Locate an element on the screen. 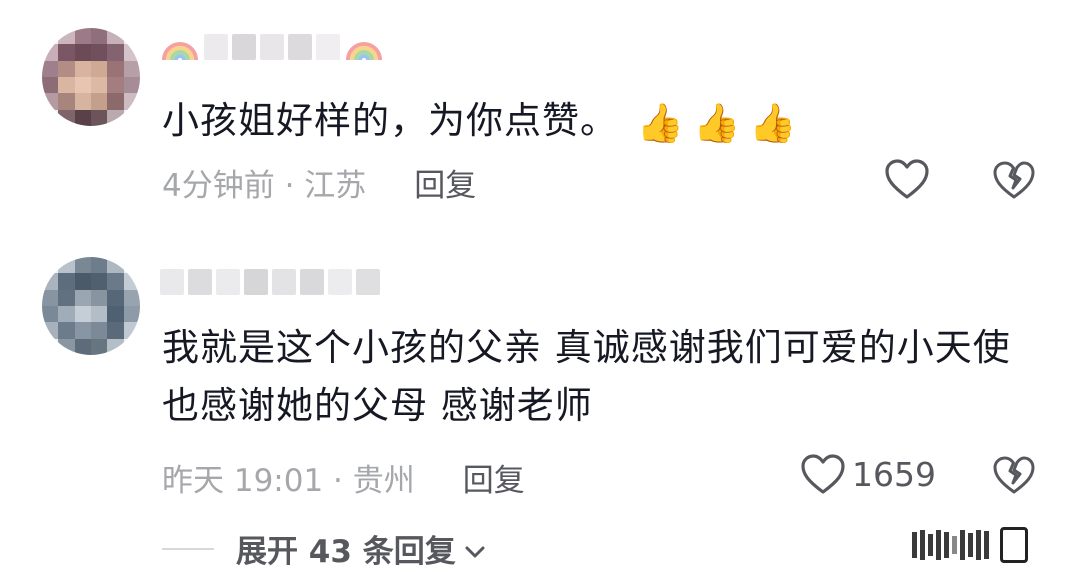 Image resolution: width=1080 pixels, height=571 pixels. watermark-box is located at coordinates (1014, 545).